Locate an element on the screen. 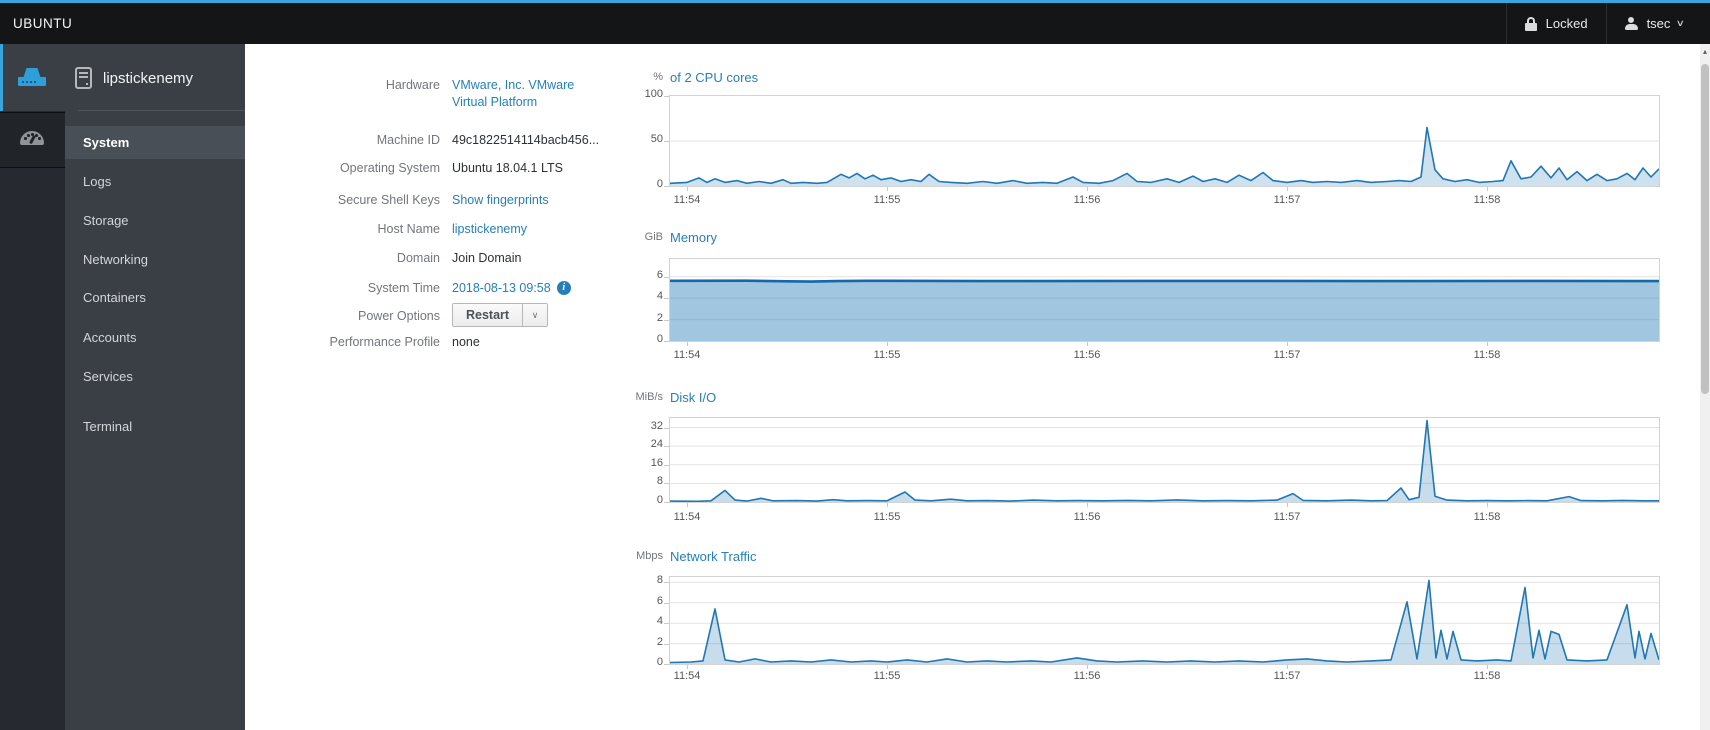 This screenshot has width=1710, height=730. chart-unit-label: GiB is located at coordinates (653, 237).